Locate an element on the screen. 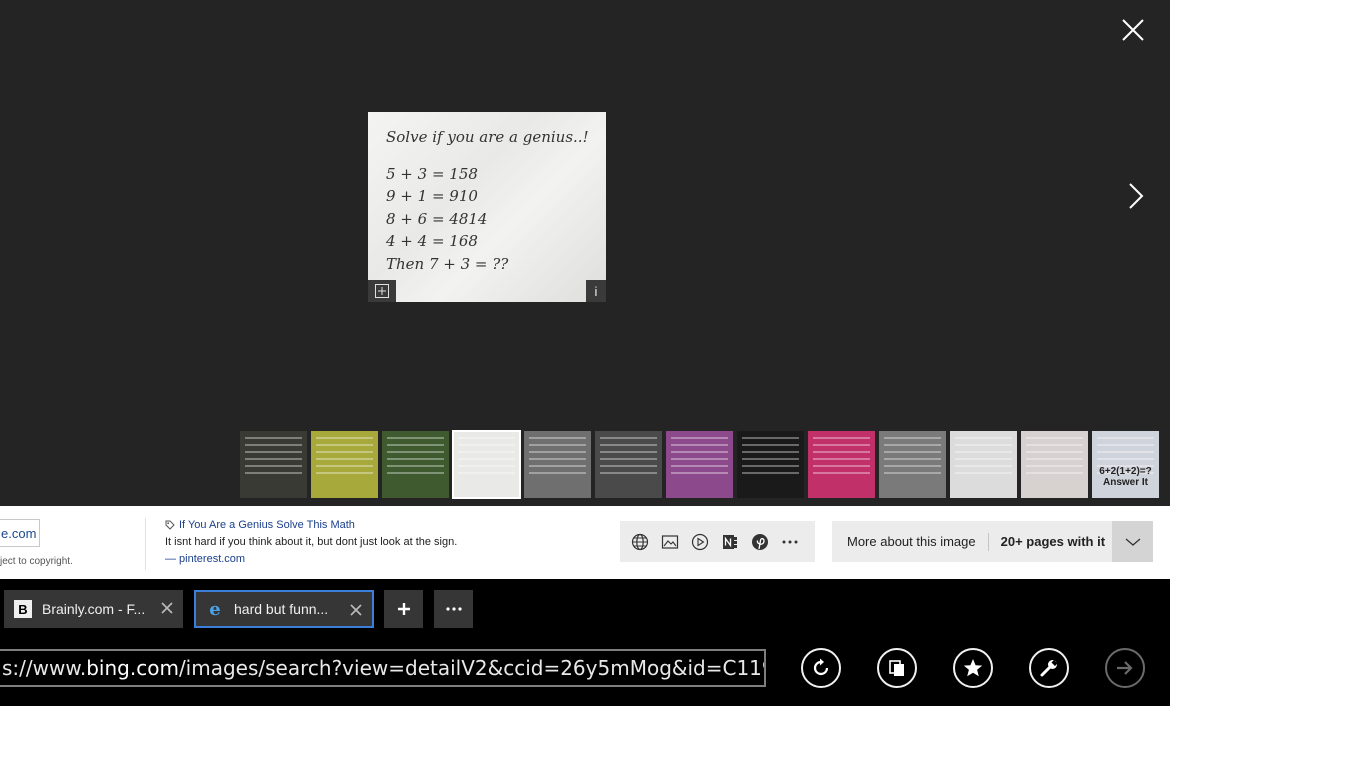  arrow-right-icon is located at coordinates (1125, 668).